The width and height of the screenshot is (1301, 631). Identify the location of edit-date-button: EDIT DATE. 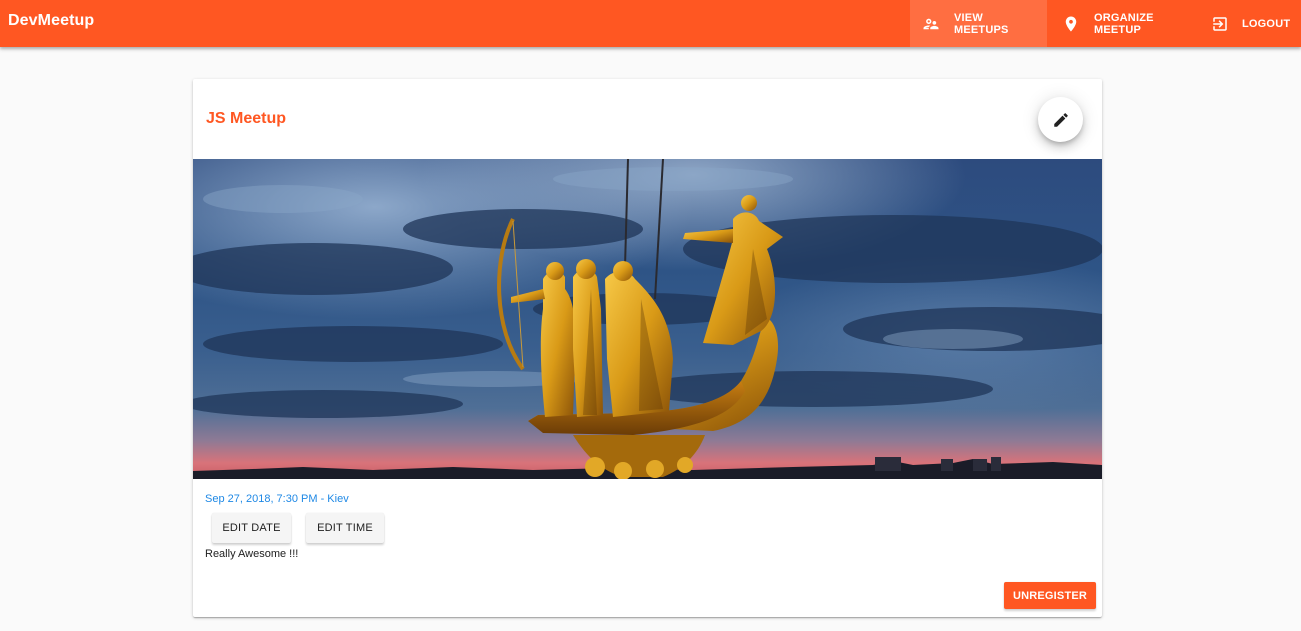
(251, 528).